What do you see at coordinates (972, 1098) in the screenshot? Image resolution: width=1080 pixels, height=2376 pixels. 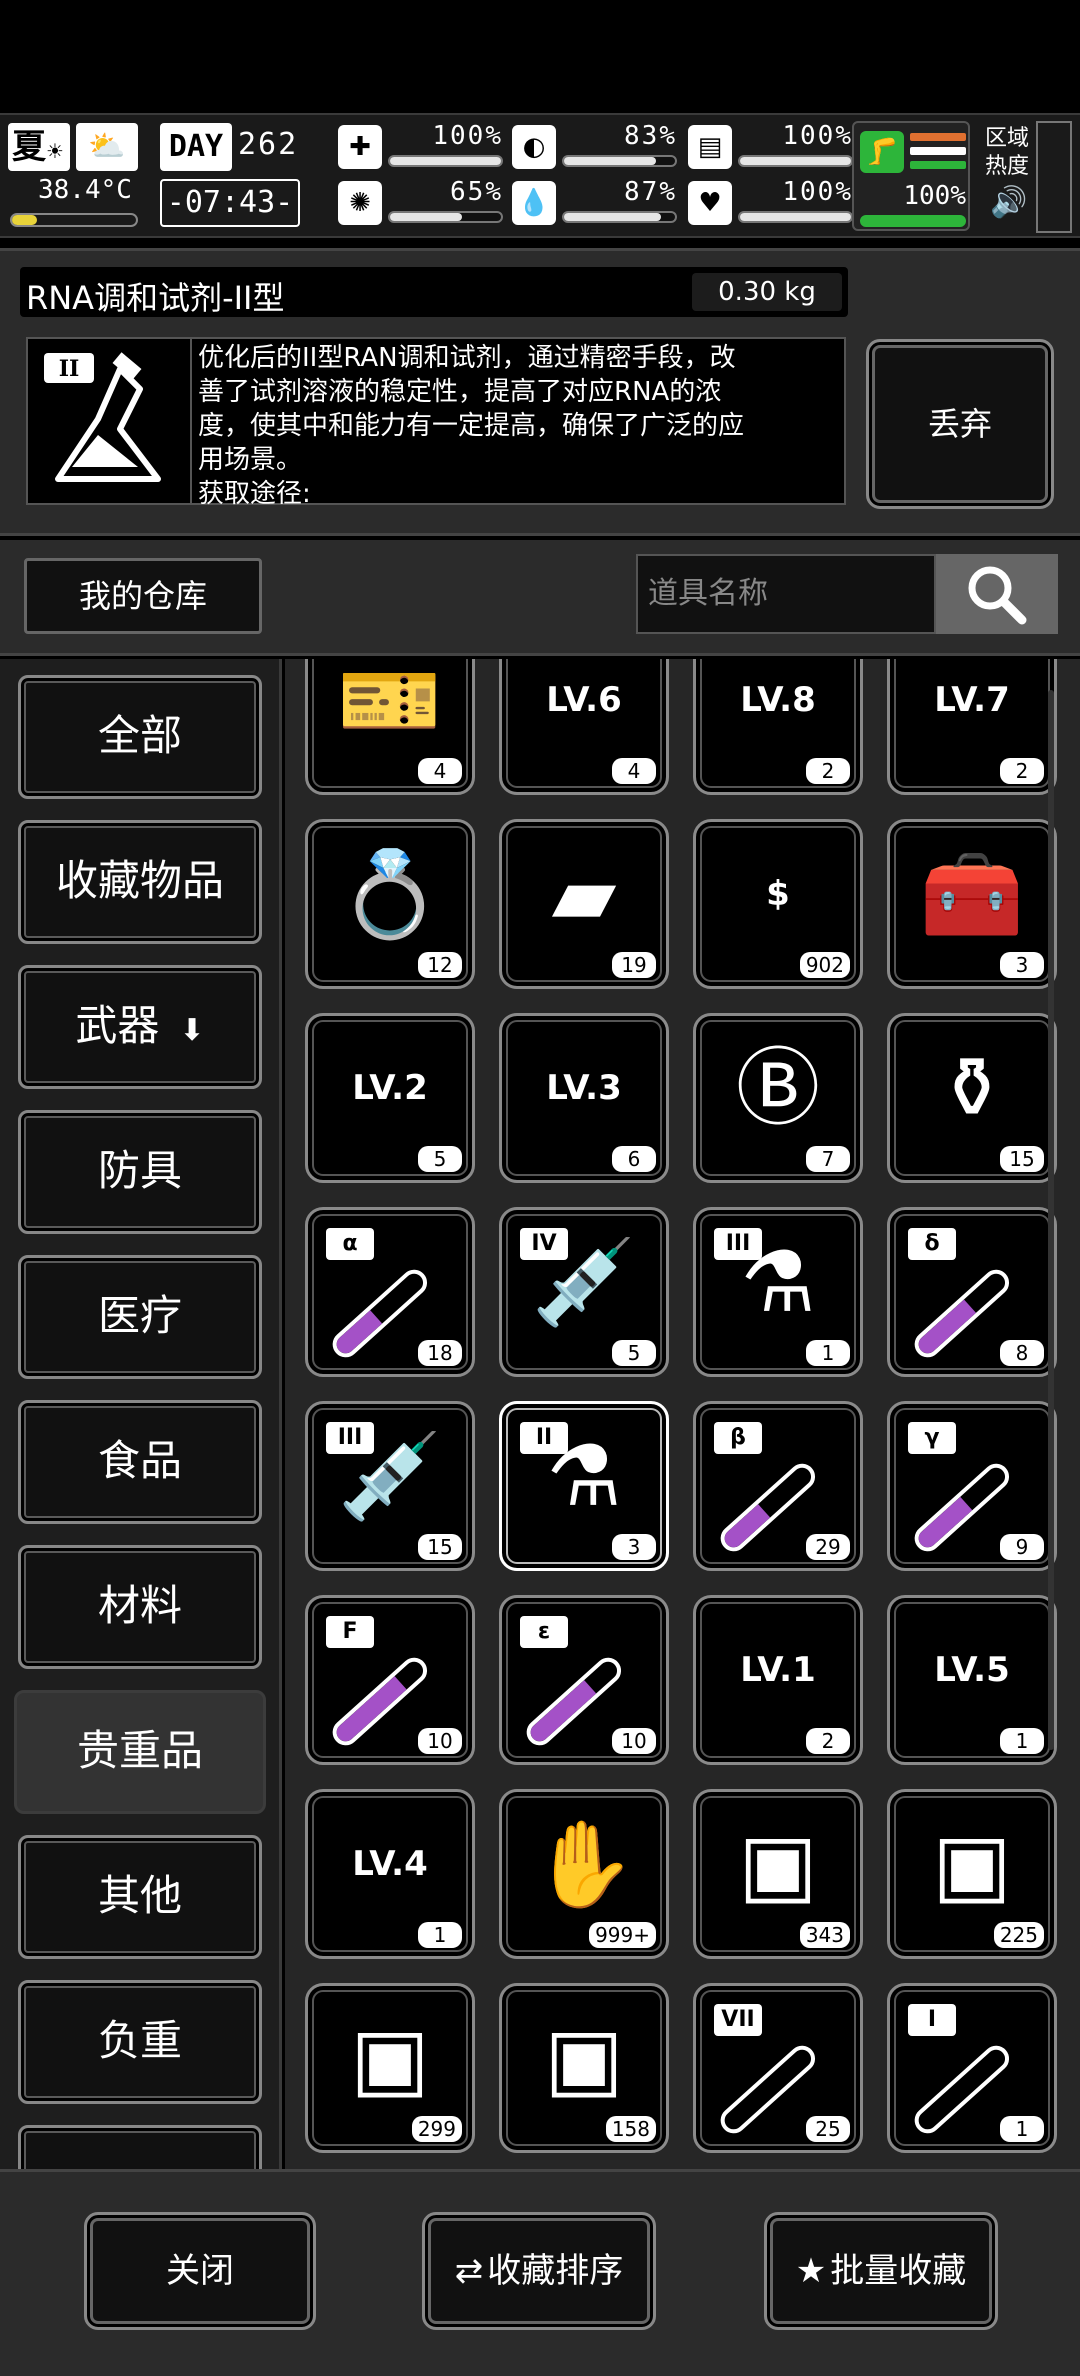 I see `inventory-slot: ⚱ 15` at bounding box center [972, 1098].